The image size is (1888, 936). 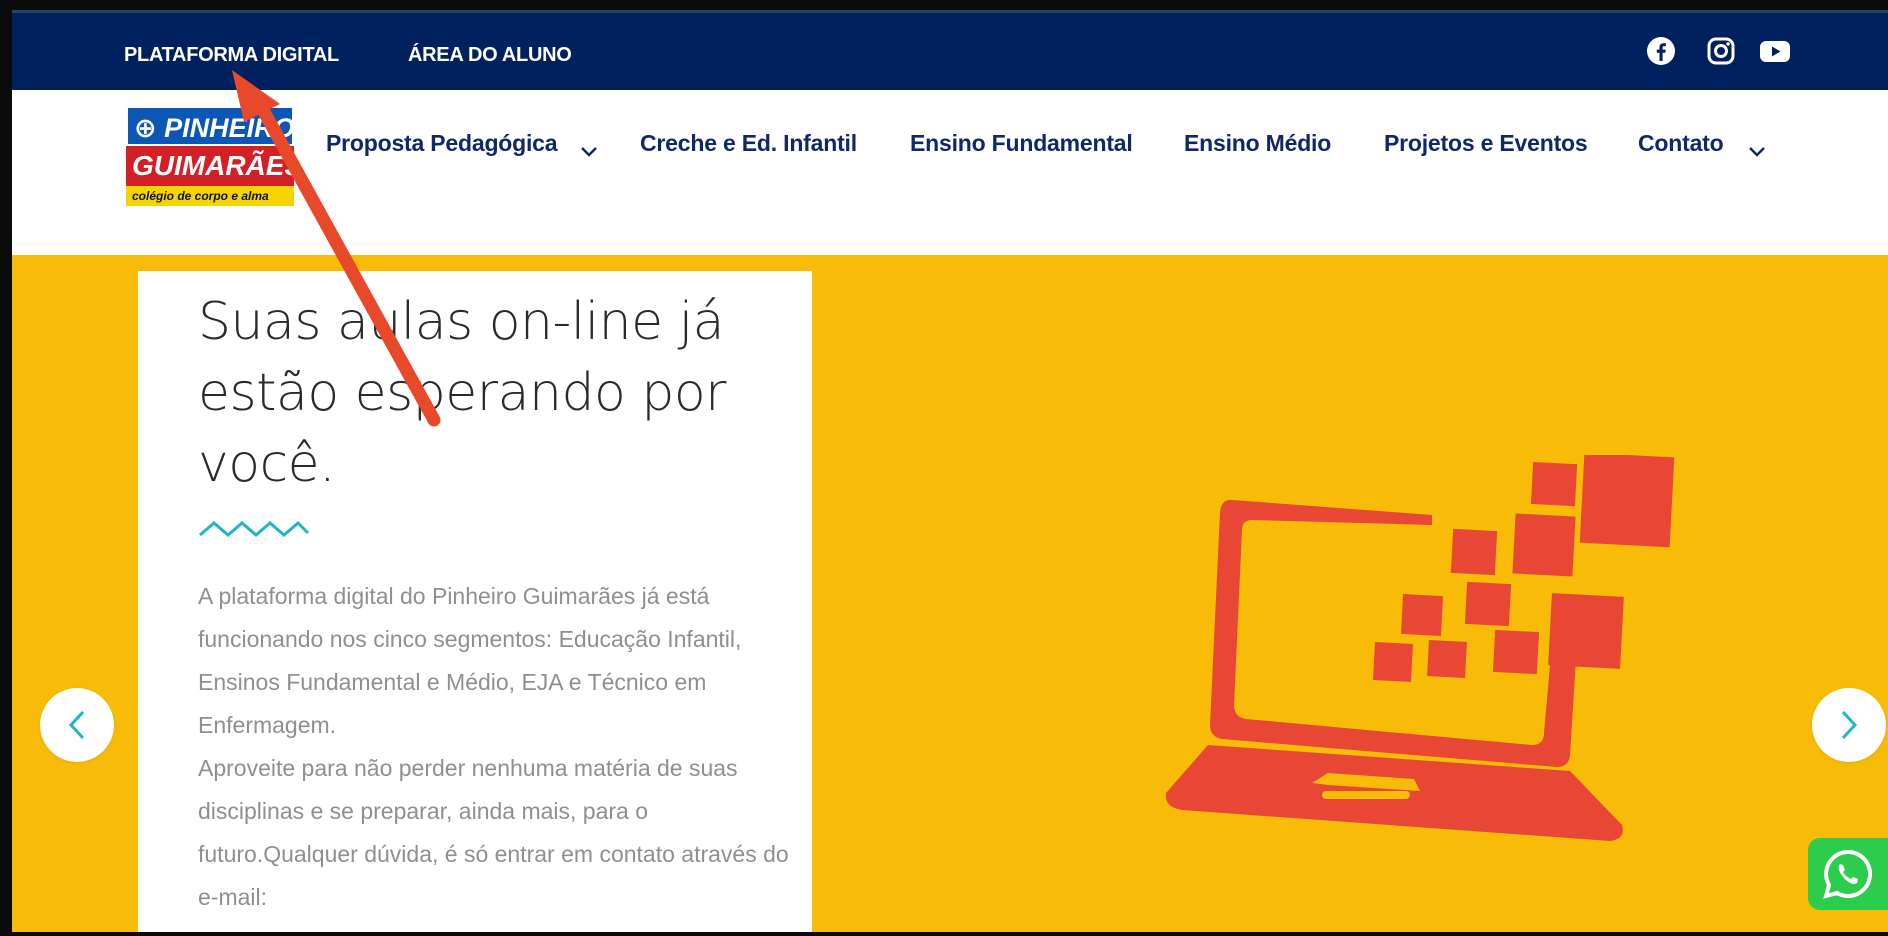 What do you see at coordinates (1681, 143) in the screenshot?
I see `nav-contato: Contato` at bounding box center [1681, 143].